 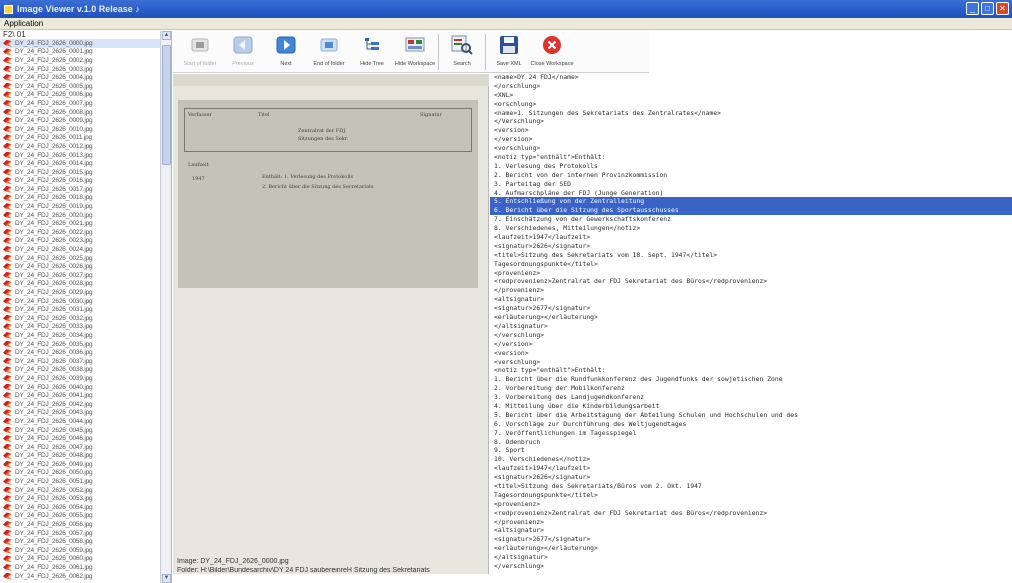 What do you see at coordinates (462, 53) in the screenshot?
I see `search-button: Search` at bounding box center [462, 53].